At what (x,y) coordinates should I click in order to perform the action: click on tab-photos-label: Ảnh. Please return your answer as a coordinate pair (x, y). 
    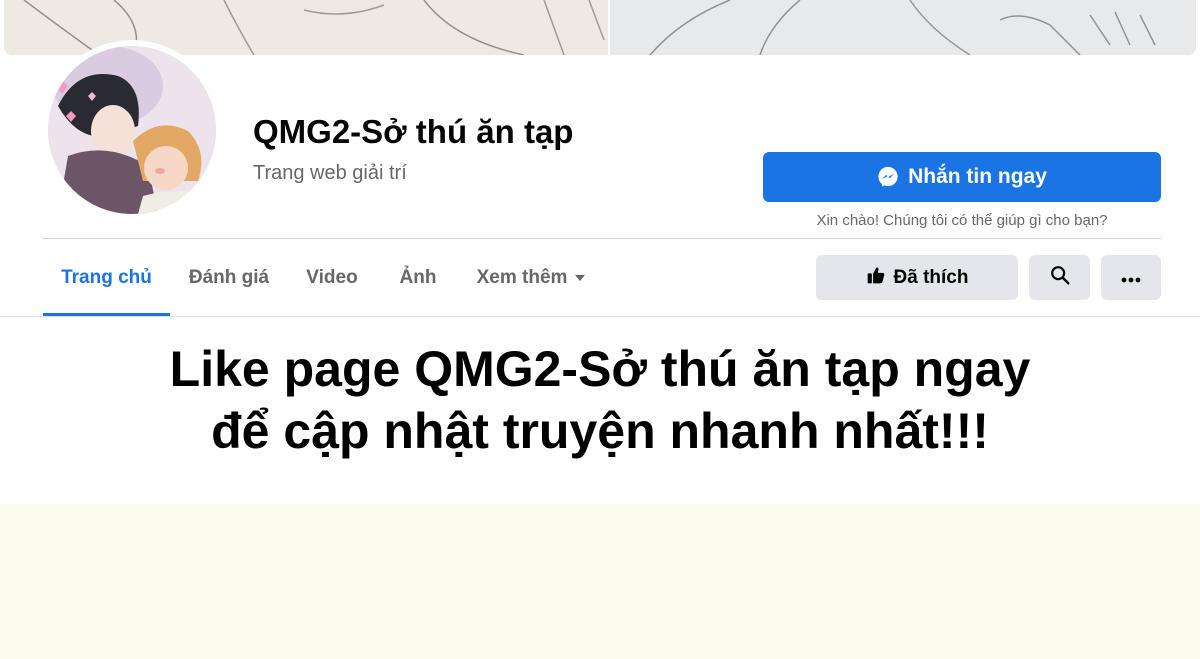
    Looking at the image, I should click on (418, 277).